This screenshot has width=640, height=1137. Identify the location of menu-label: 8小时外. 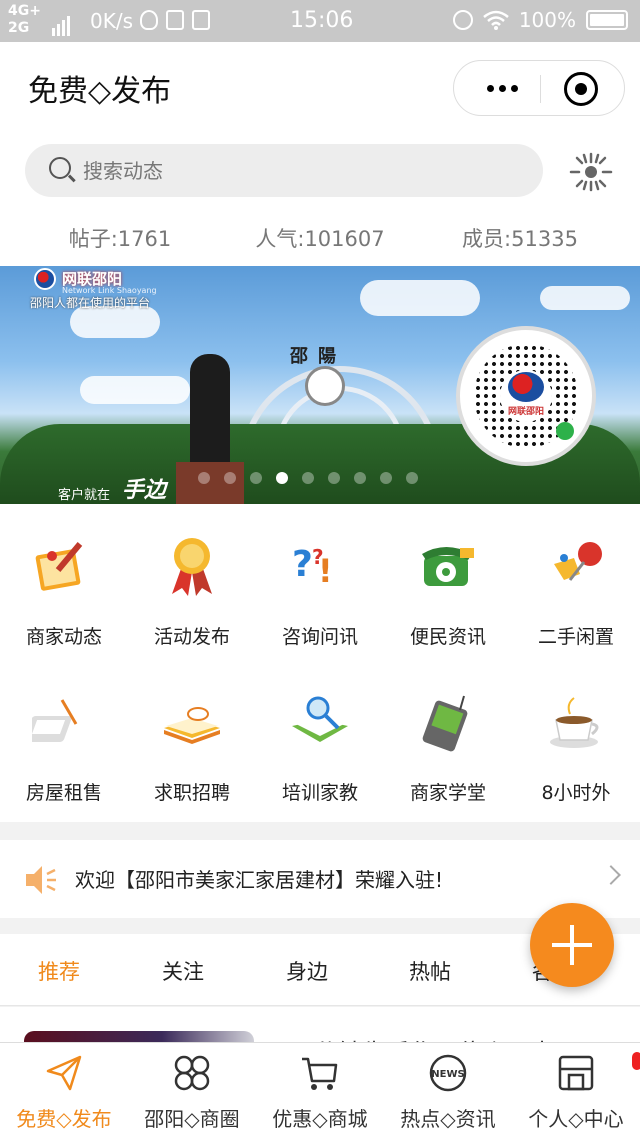
(576, 793).